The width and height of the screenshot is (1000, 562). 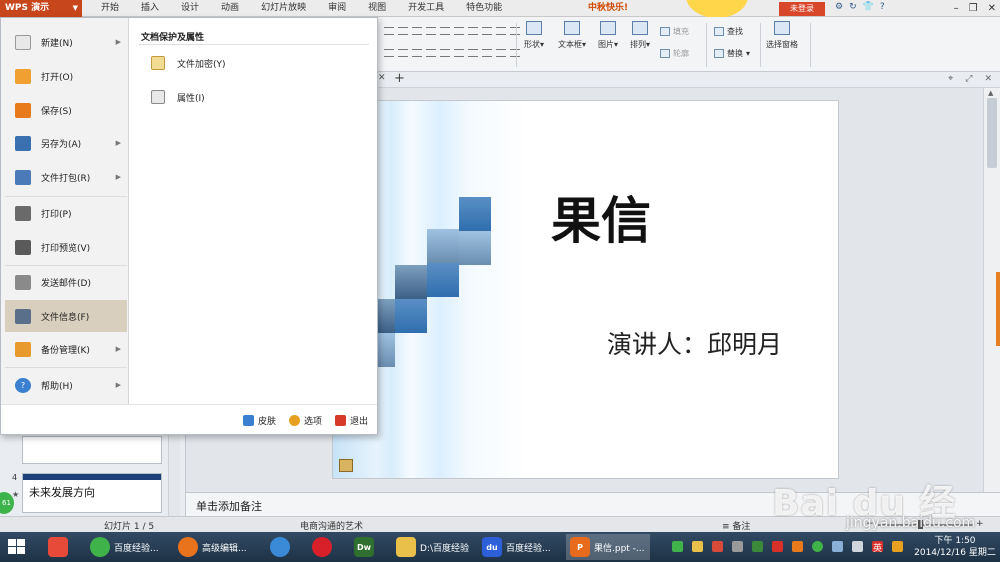 I want to click on select-pane-button: 选择窗格, so click(x=782, y=35).